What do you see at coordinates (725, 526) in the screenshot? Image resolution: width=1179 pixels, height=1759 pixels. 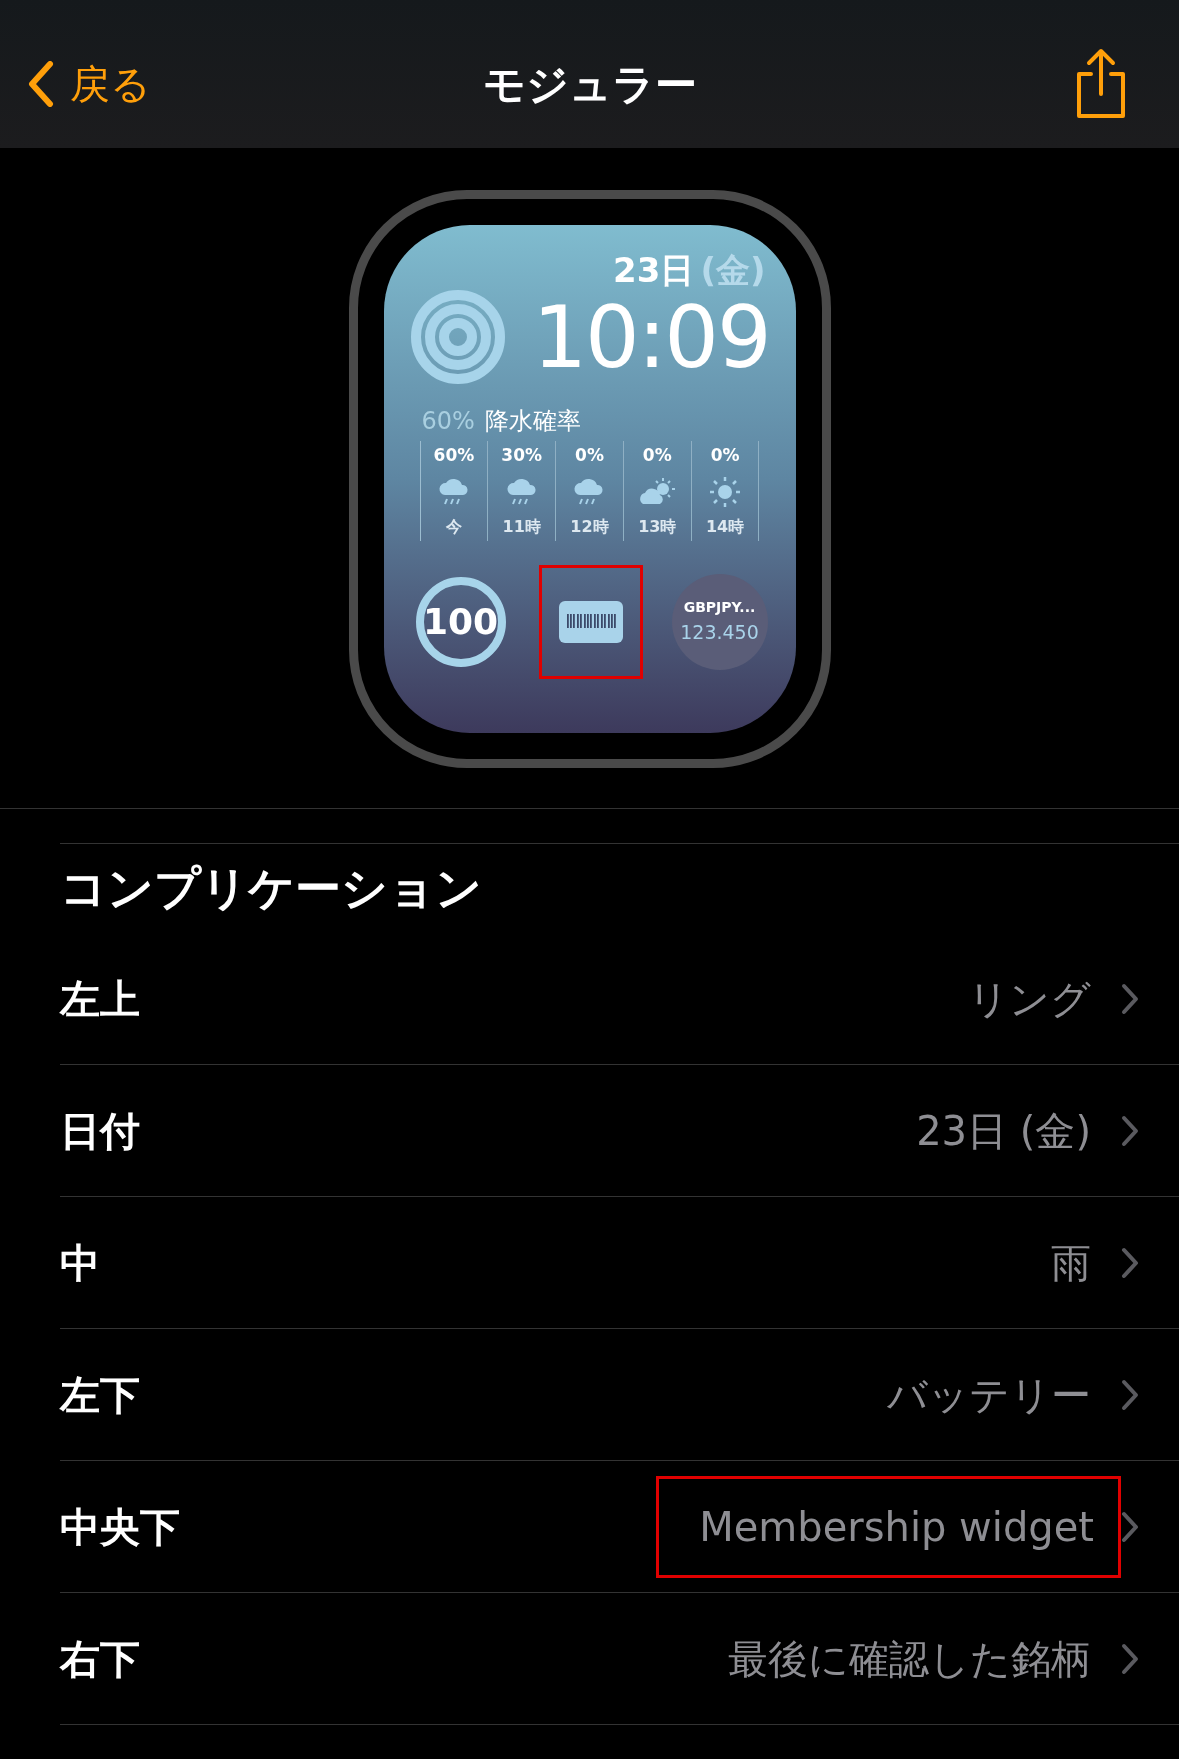 I see `forecast-hour: 14時` at bounding box center [725, 526].